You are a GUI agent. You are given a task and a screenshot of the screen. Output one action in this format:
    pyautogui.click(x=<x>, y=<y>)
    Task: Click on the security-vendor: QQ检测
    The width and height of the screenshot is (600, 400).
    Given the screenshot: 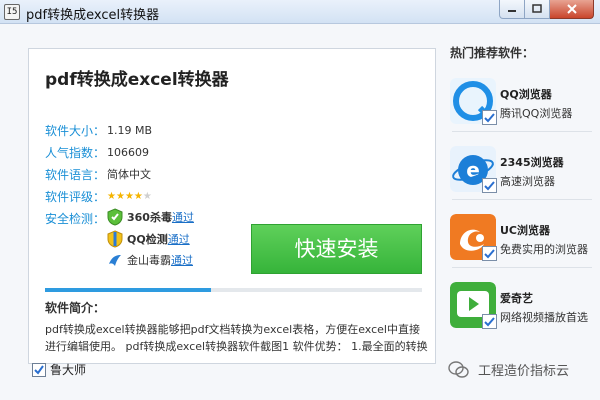 What is the action you would take?
    pyautogui.click(x=147, y=239)
    